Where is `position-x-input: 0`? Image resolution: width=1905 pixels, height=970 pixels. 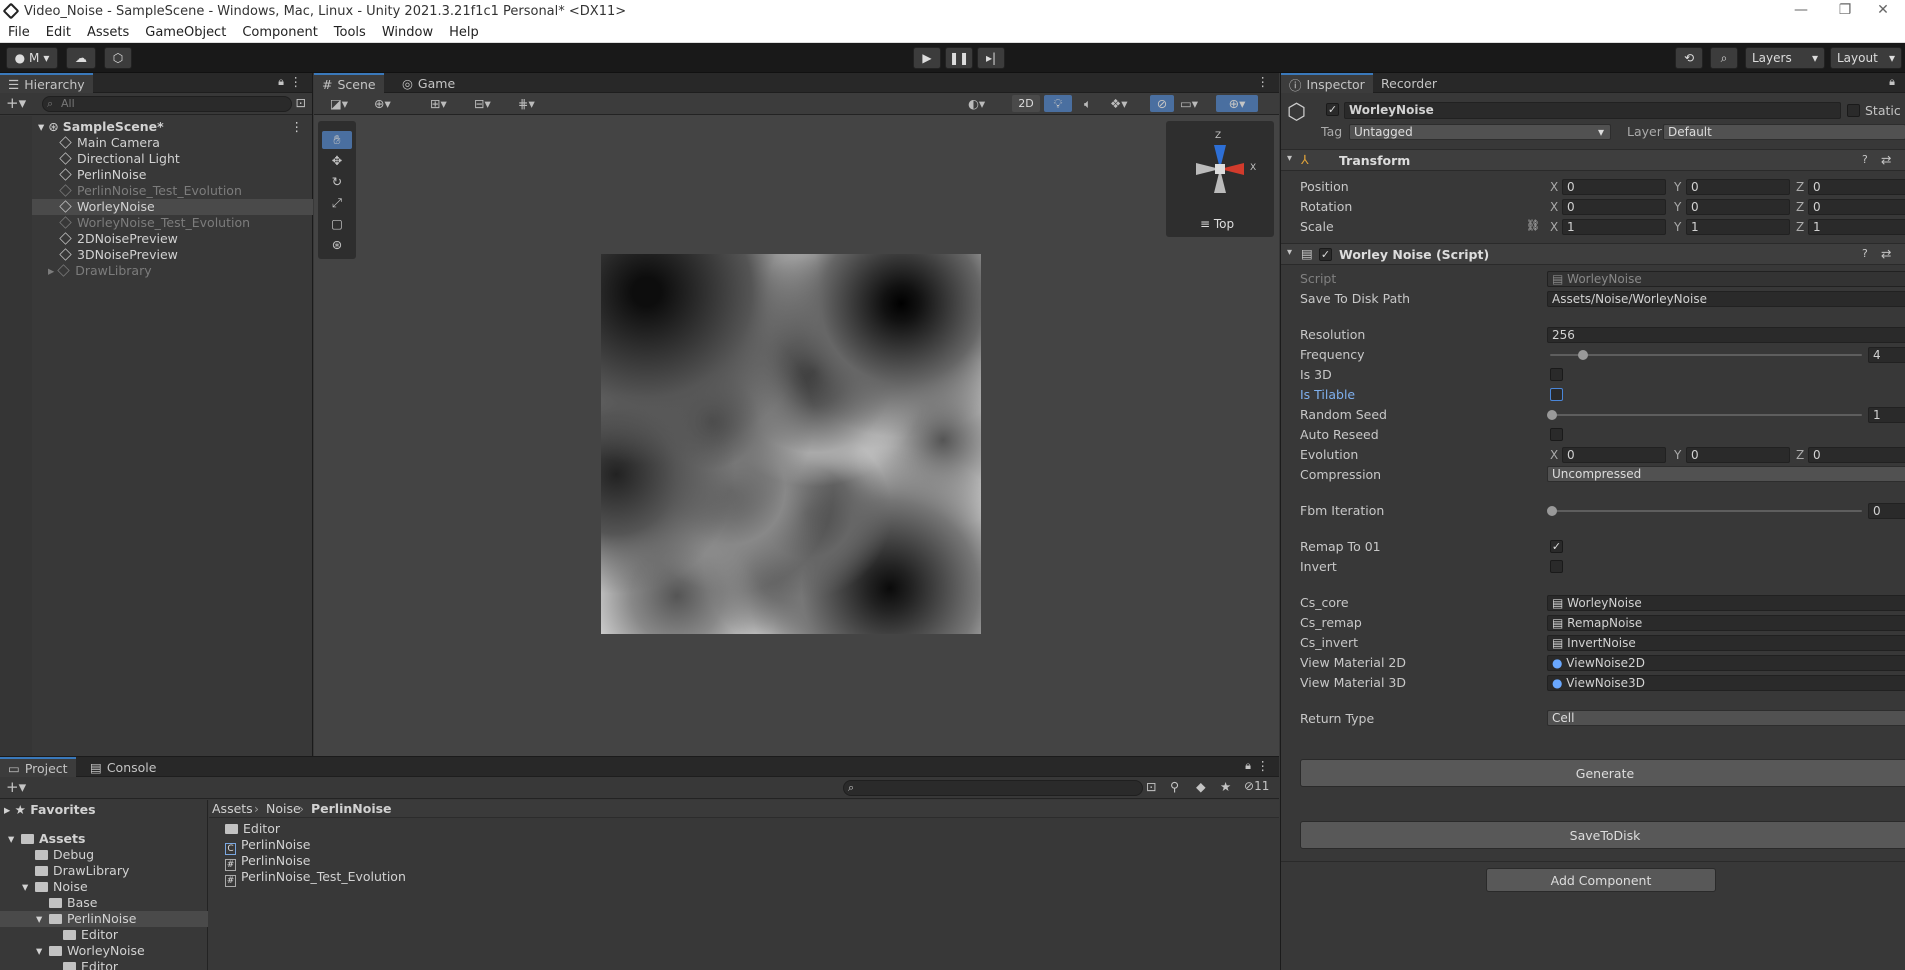
position-x-input: 0 is located at coordinates (1614, 187).